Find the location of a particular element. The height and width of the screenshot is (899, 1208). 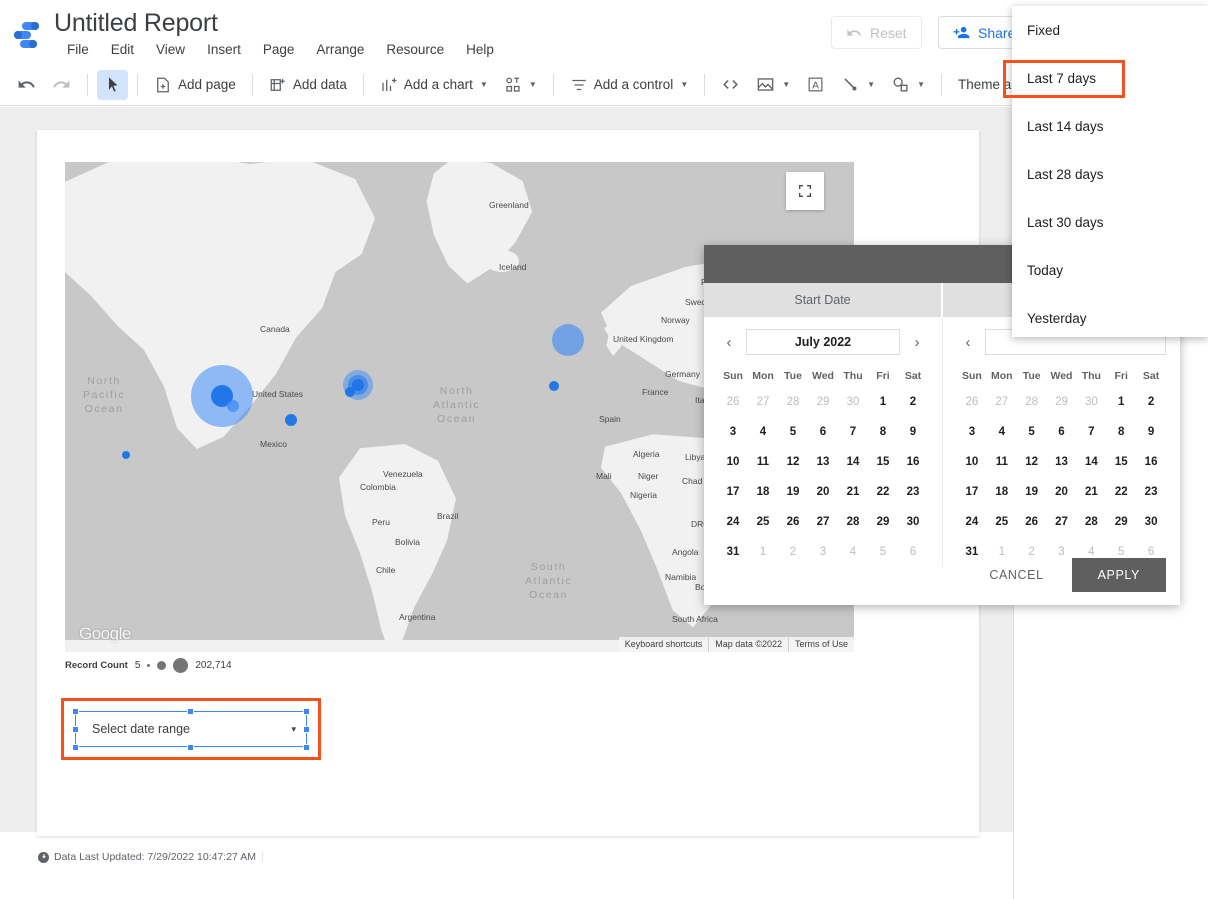

dropdown-item-last-30-days: Last 30 days is located at coordinates (1110, 222).